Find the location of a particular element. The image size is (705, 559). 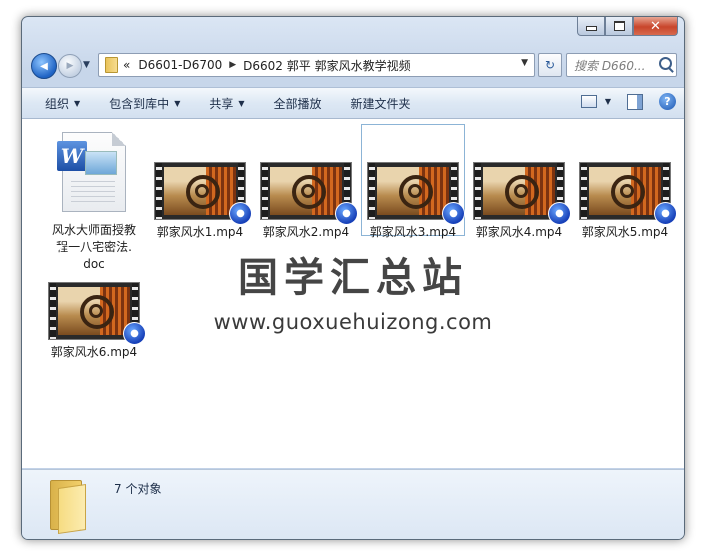

forward-button: ▶ is located at coordinates (70, 66).